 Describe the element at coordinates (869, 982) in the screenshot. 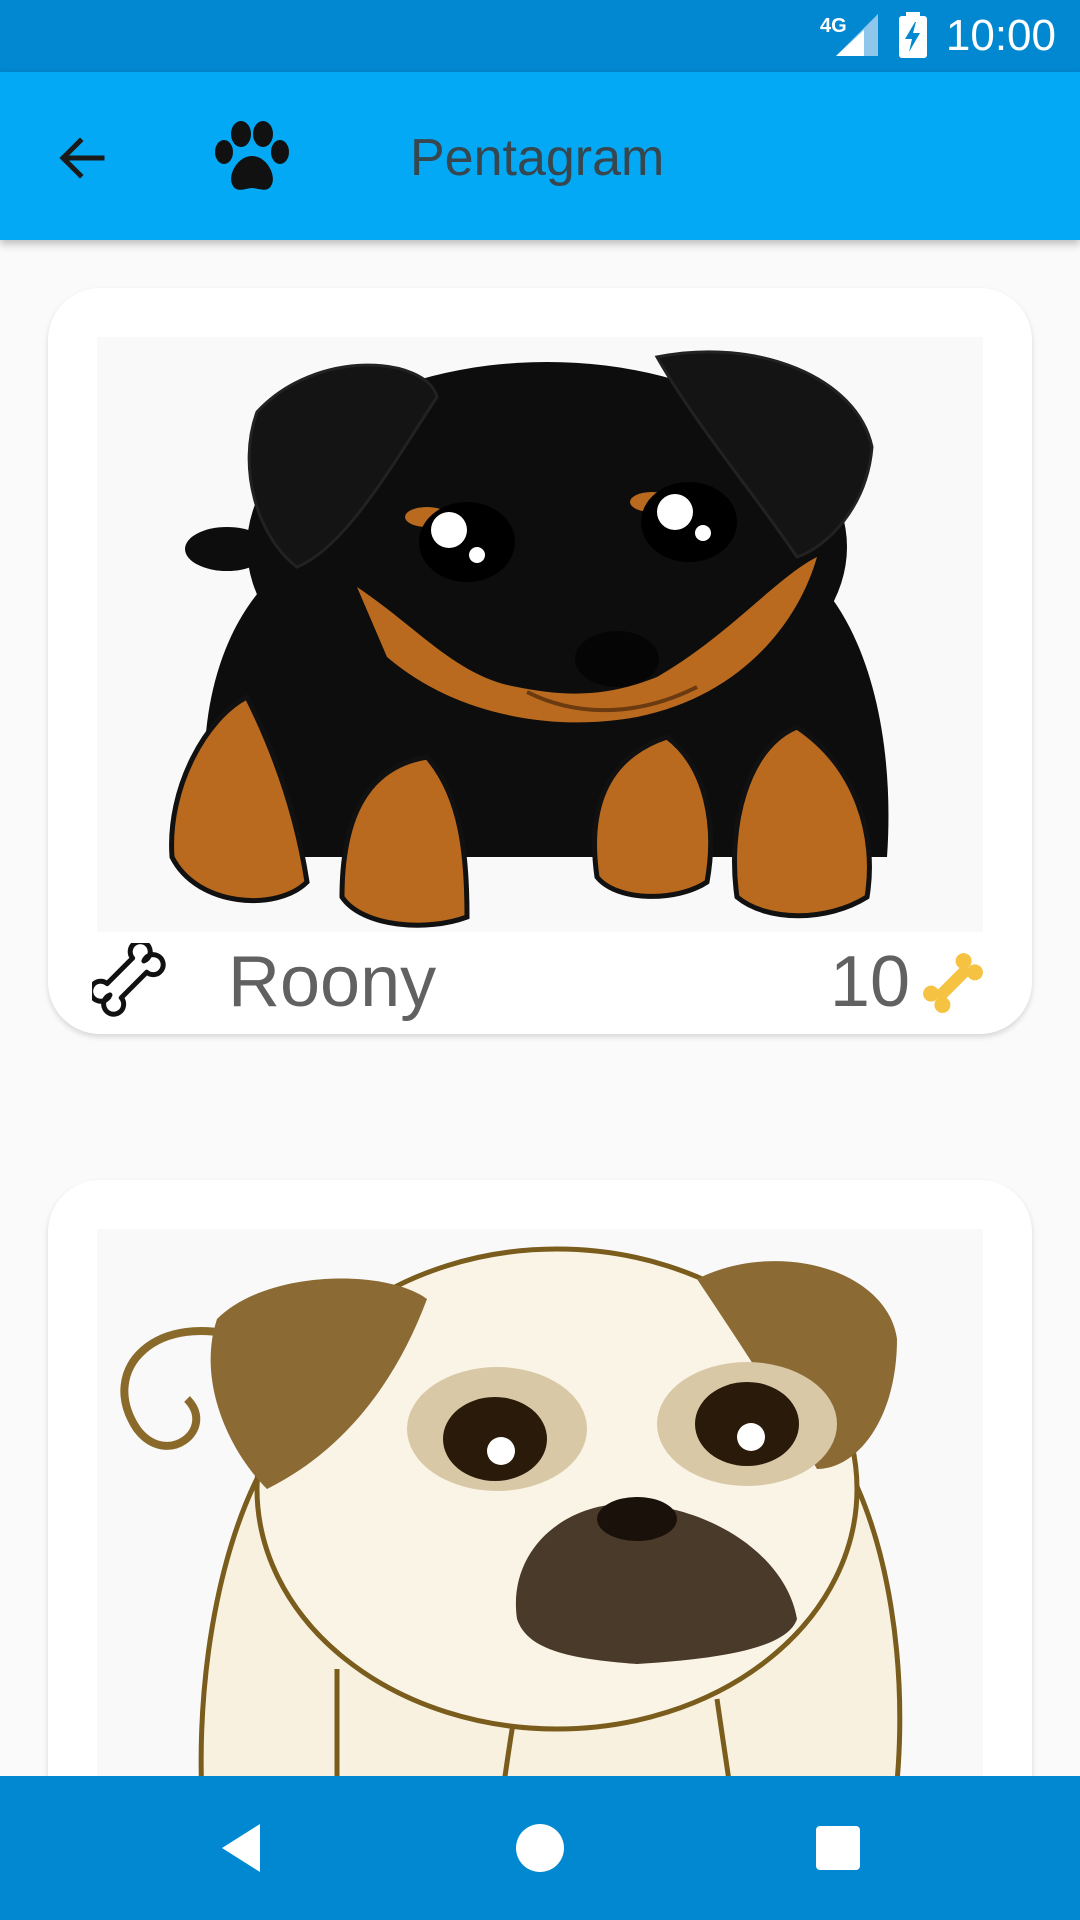

I see `bone-count: 10` at that location.